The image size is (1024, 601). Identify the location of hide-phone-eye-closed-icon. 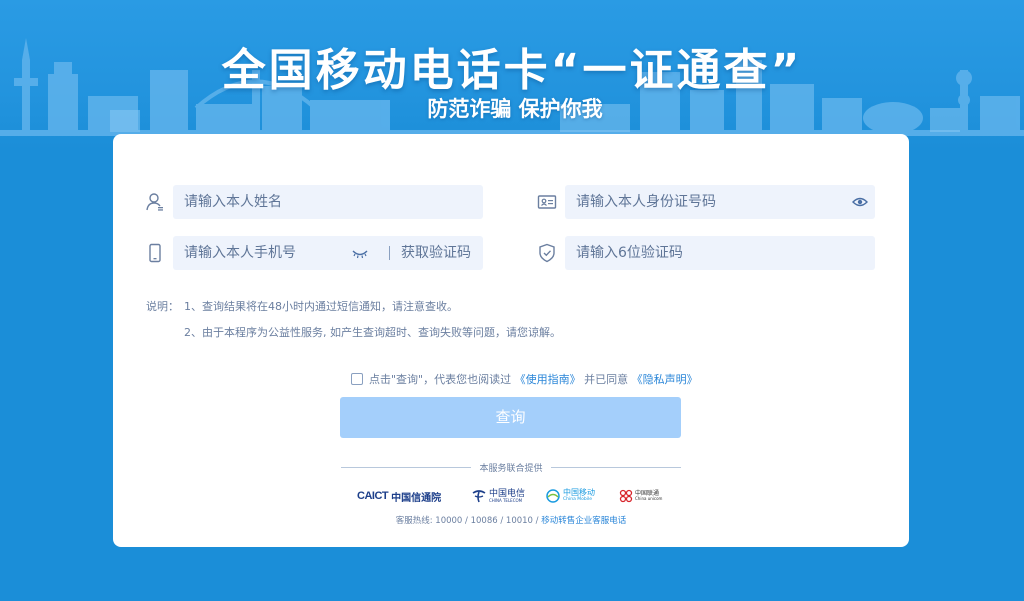
(360, 254).